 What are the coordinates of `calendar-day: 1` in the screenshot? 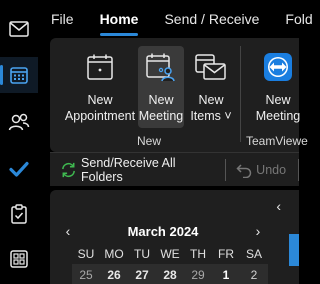 It's located at (226, 274).